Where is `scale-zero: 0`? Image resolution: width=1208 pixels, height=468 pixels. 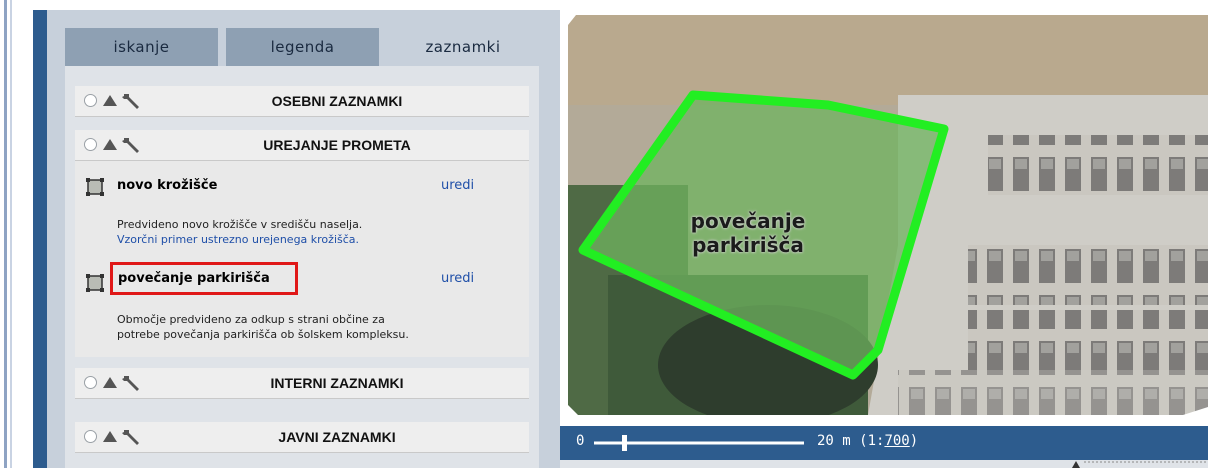 scale-zero: 0 is located at coordinates (580, 441).